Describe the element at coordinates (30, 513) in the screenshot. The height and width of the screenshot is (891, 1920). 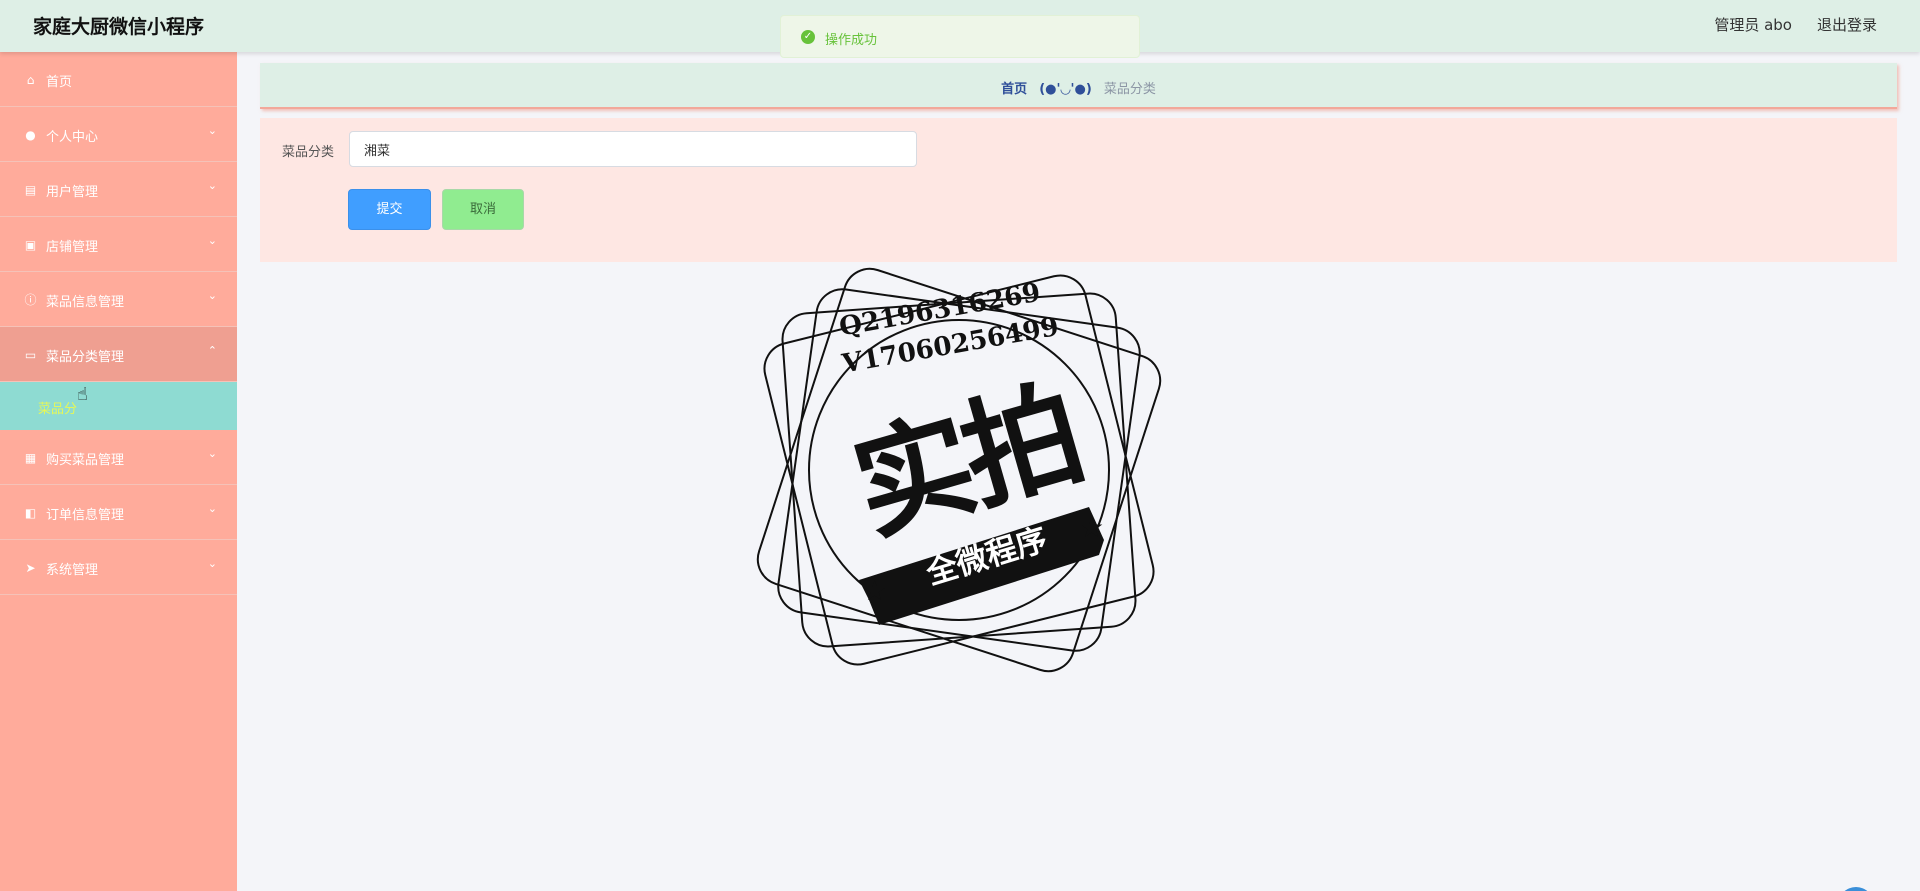
I see `wallet-icon: ◧` at that location.